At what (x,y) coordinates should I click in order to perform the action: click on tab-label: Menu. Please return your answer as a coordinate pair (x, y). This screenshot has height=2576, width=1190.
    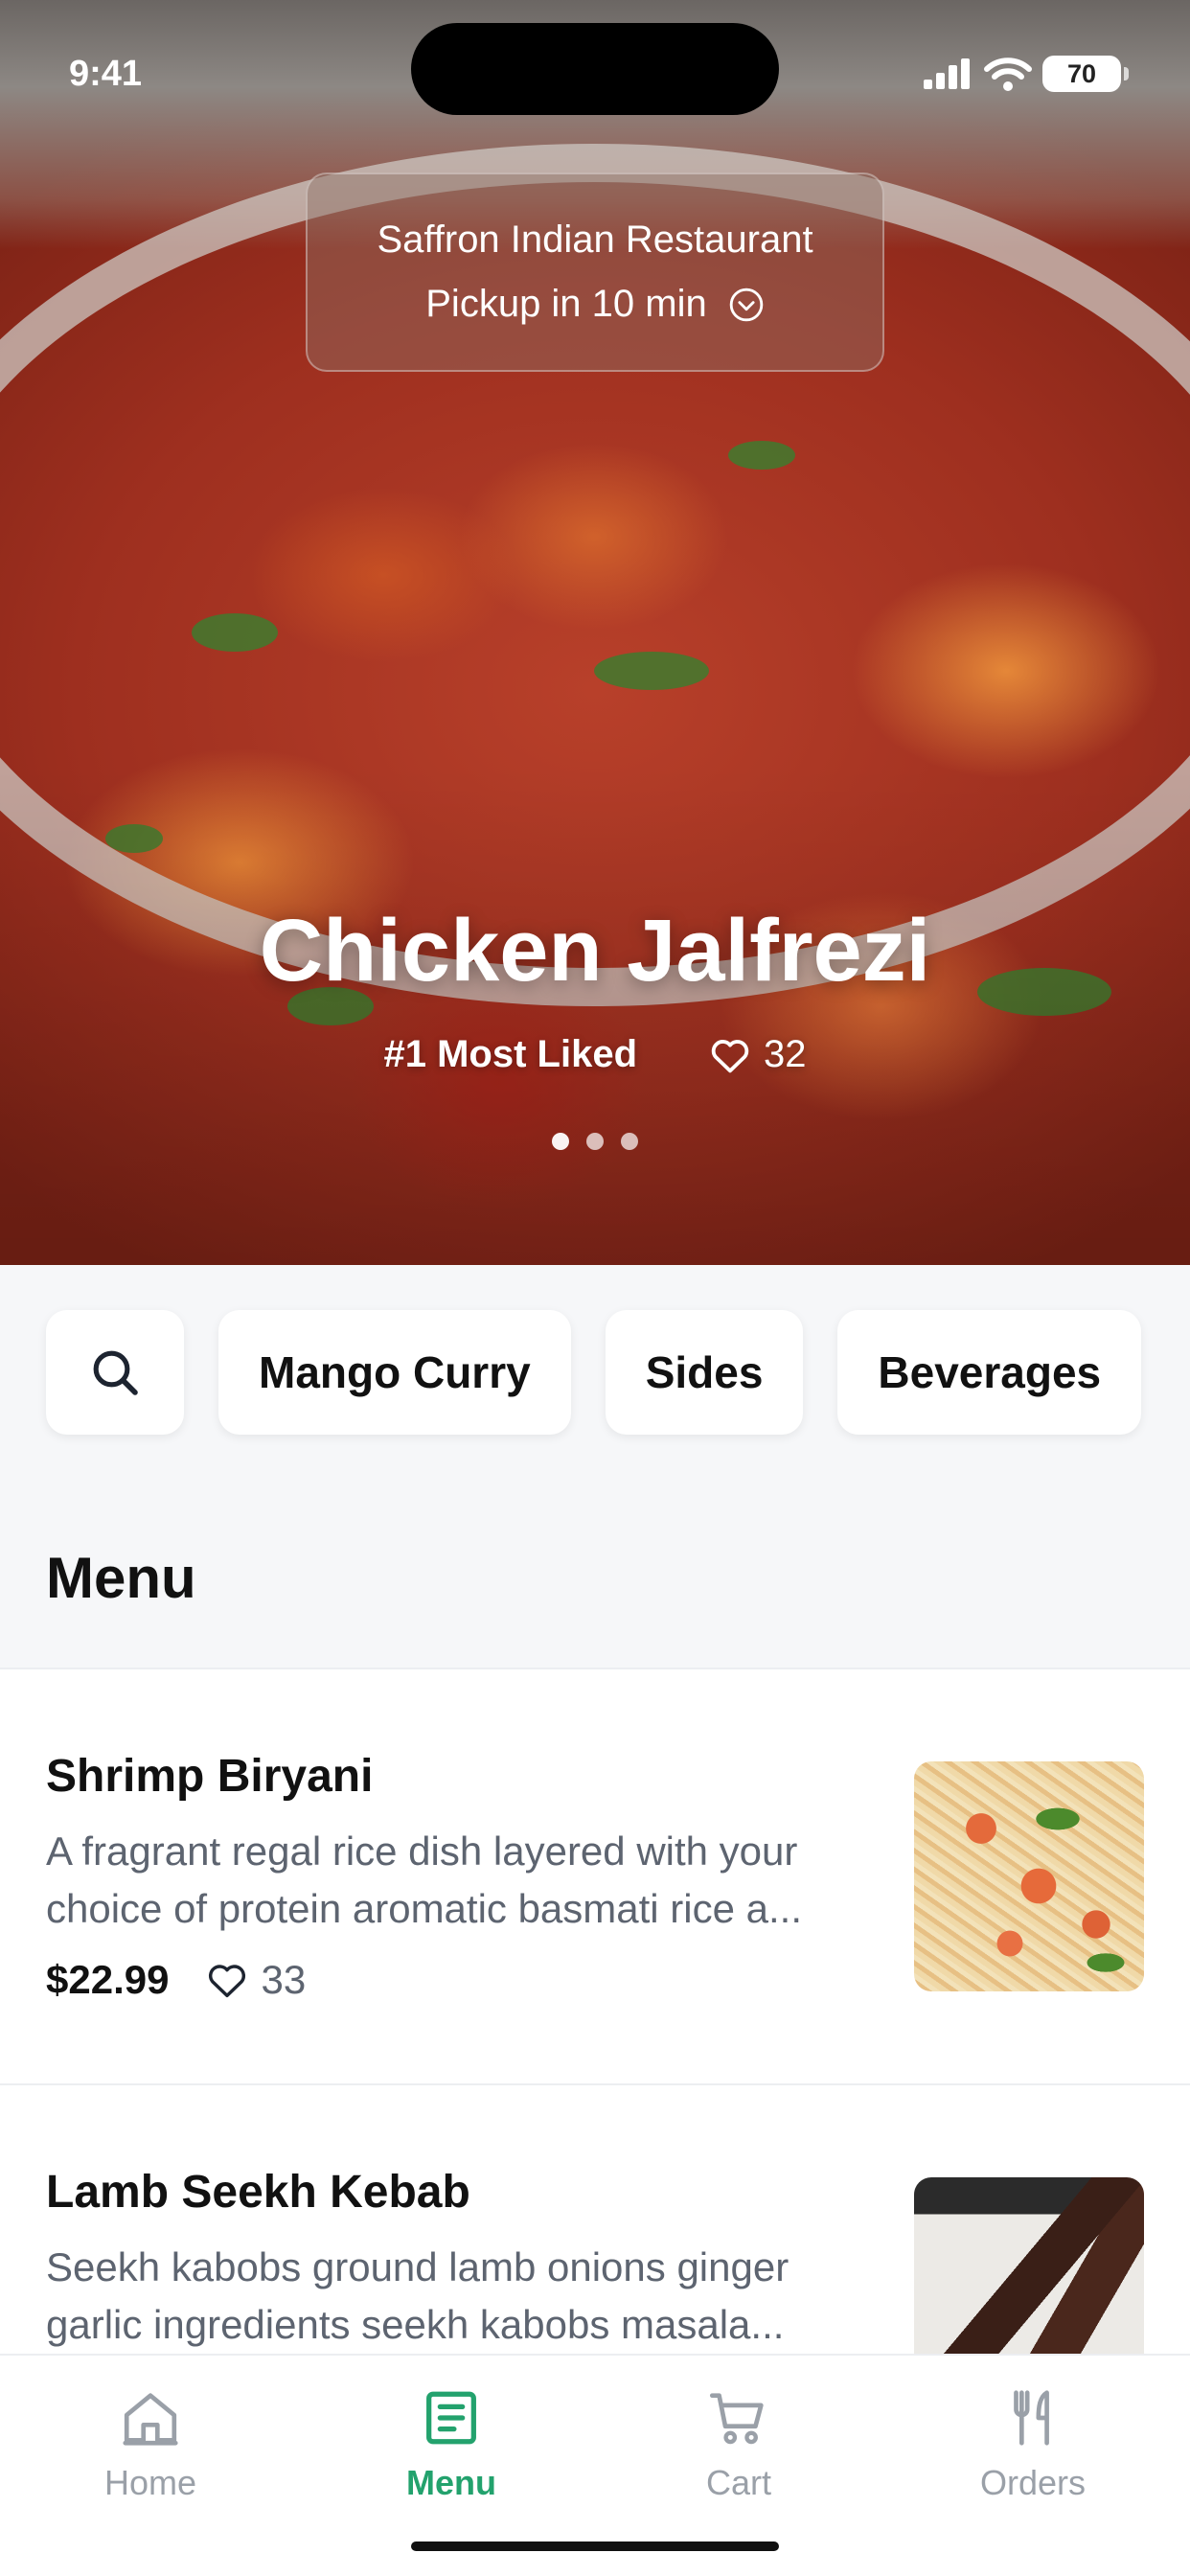
    Looking at the image, I should click on (451, 2482).